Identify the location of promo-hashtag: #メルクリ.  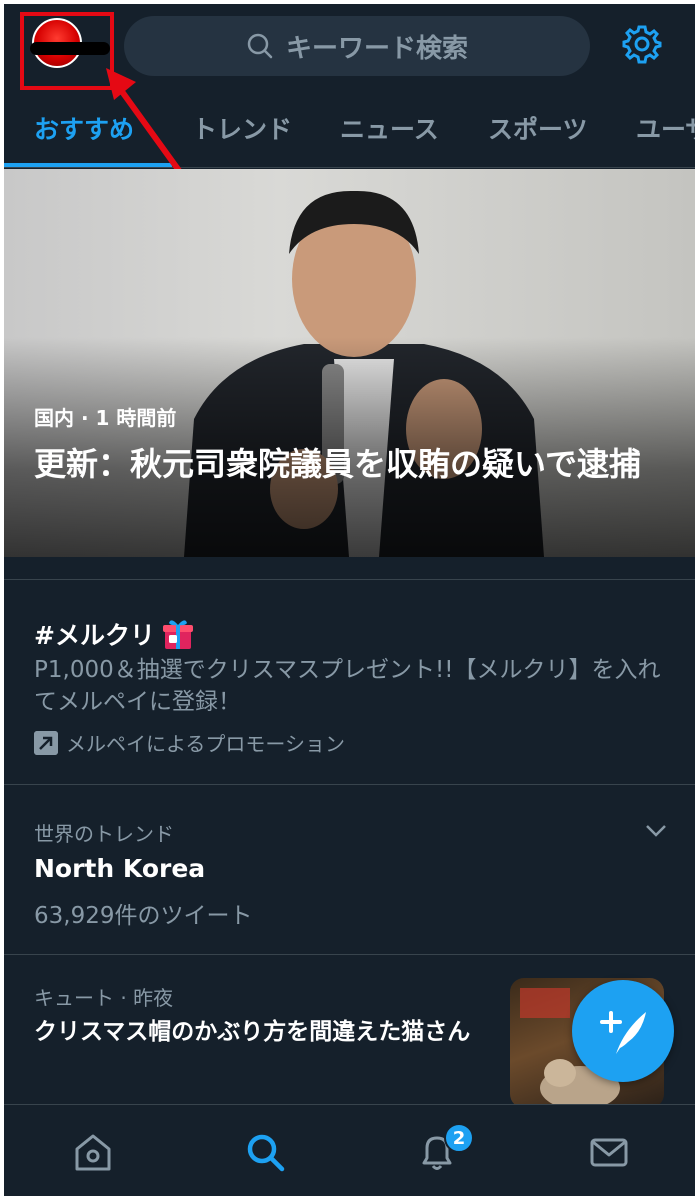
(114, 634).